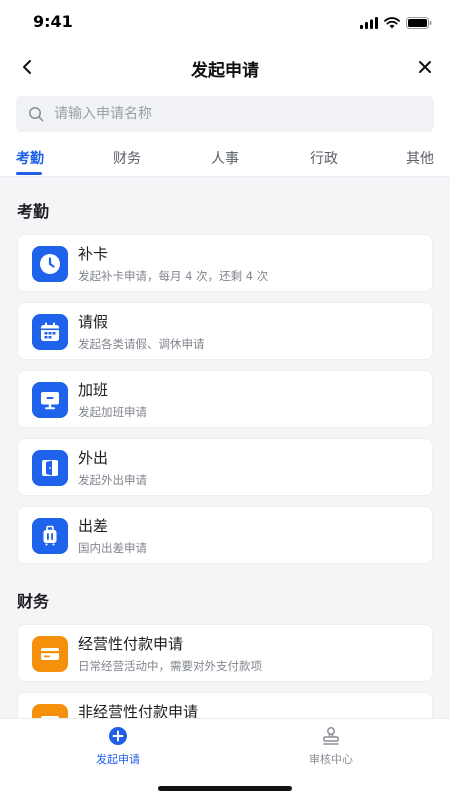 This screenshot has height=801, width=450. What do you see at coordinates (112, 548) in the screenshot?
I see `item-desc: 国内出差申请` at bounding box center [112, 548].